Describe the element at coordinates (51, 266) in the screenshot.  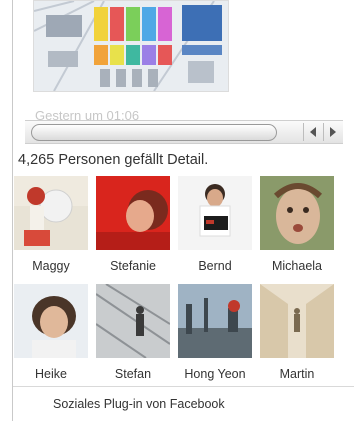
I see `face-name: Maggy` at that location.